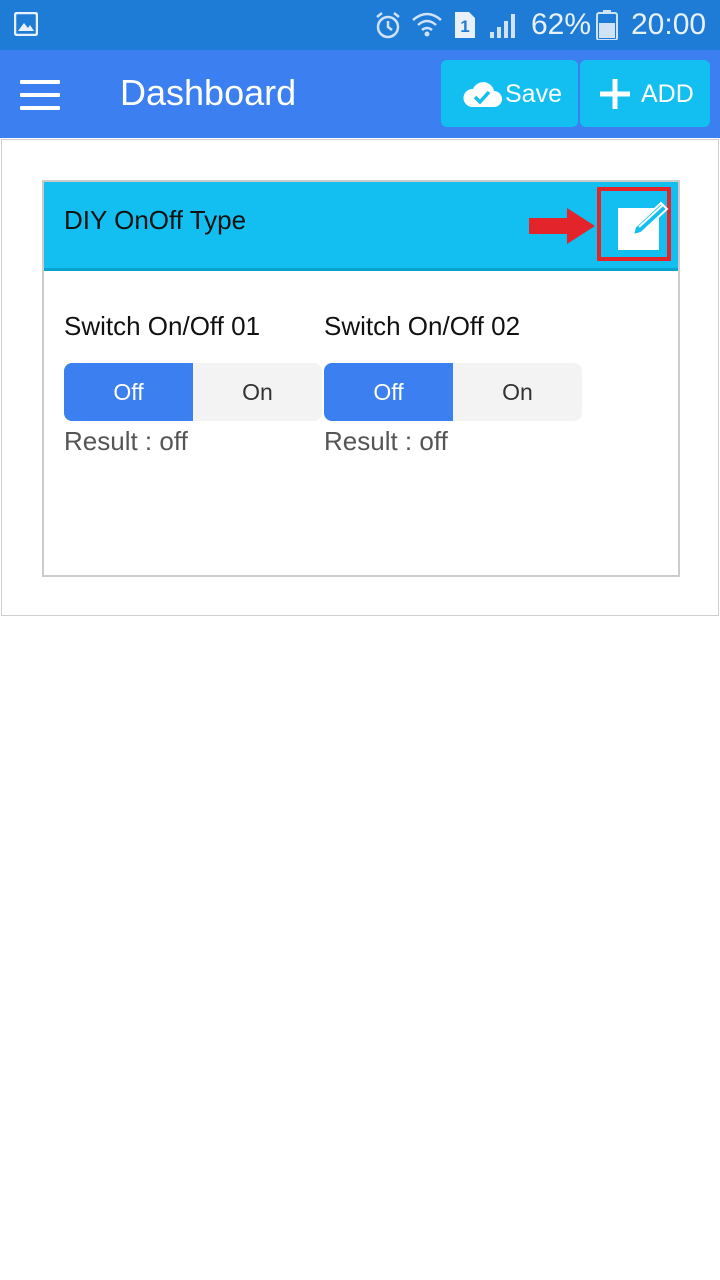 Image resolution: width=720 pixels, height=1280 pixels. I want to click on svg-text: 1, so click(464, 26).